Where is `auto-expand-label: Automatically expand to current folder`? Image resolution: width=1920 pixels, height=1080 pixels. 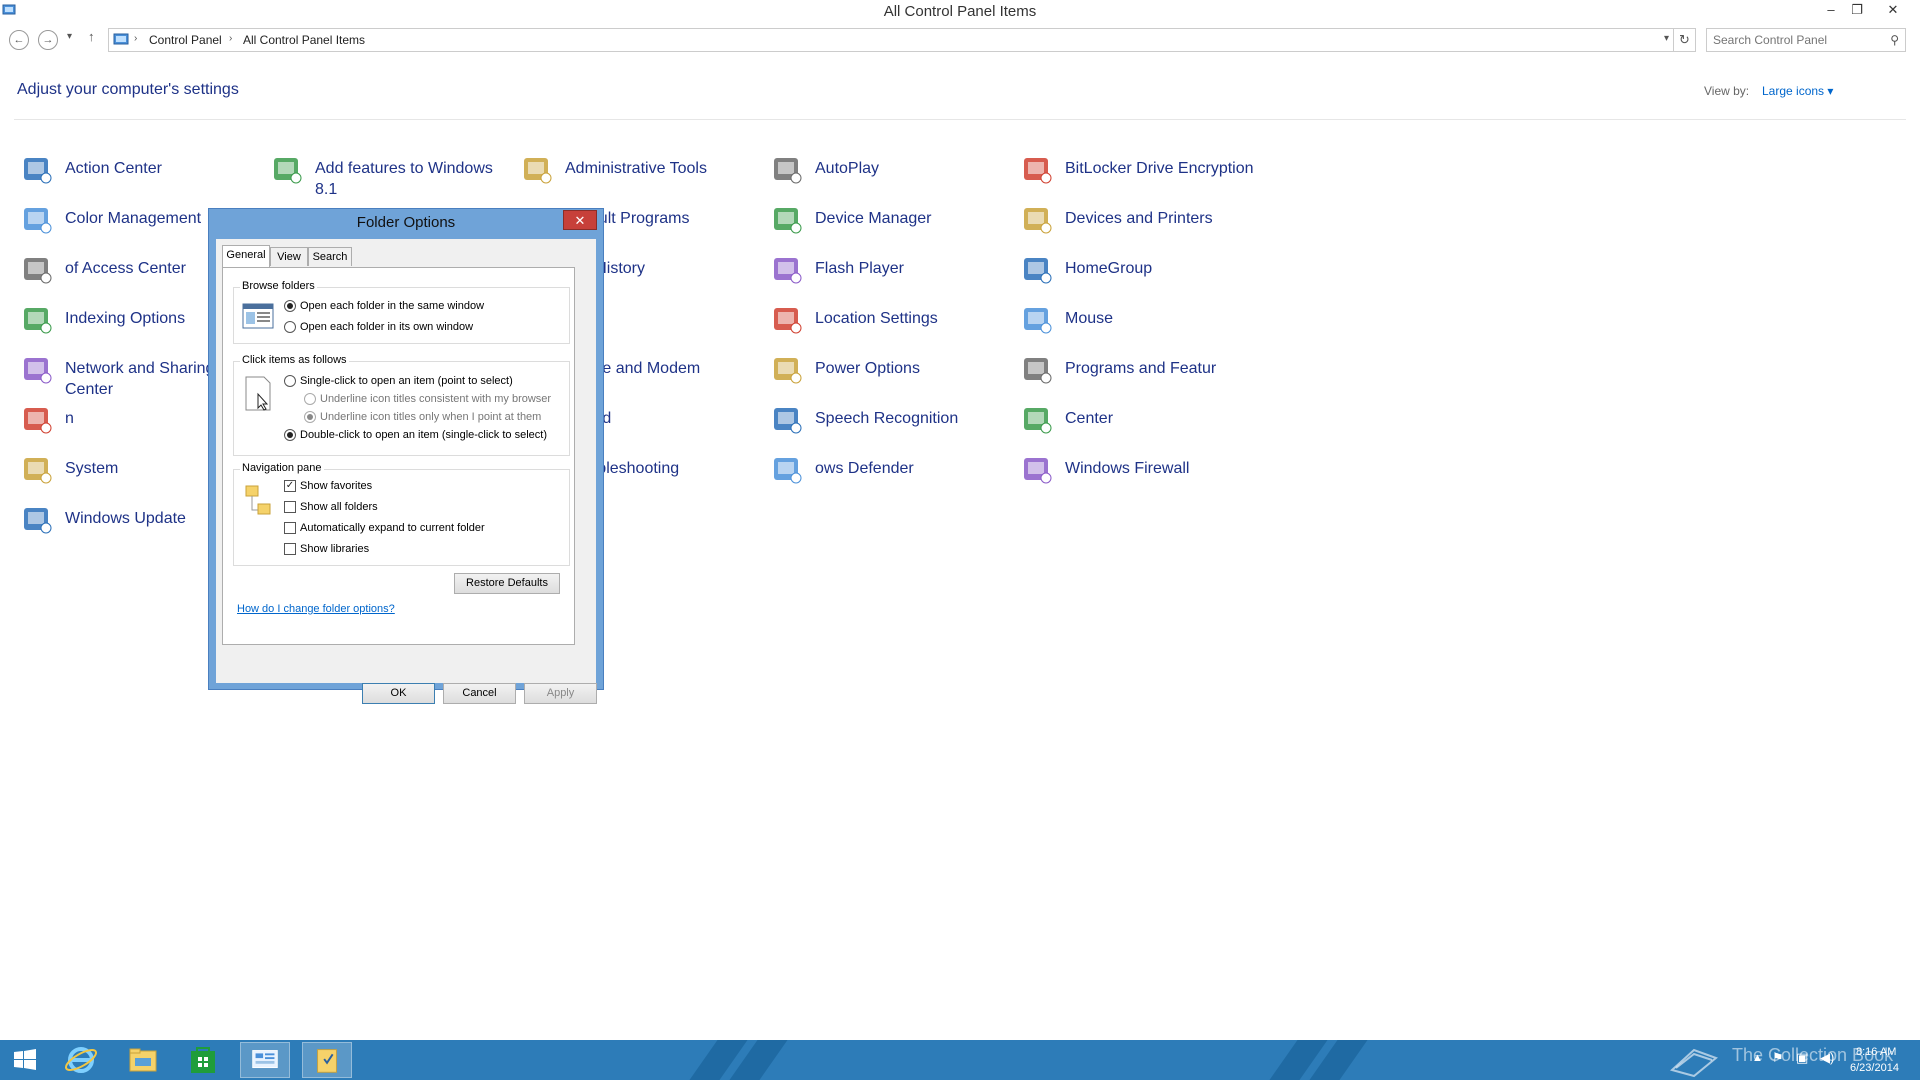
auto-expand-label: Automatically expand to current folder is located at coordinates (392, 528).